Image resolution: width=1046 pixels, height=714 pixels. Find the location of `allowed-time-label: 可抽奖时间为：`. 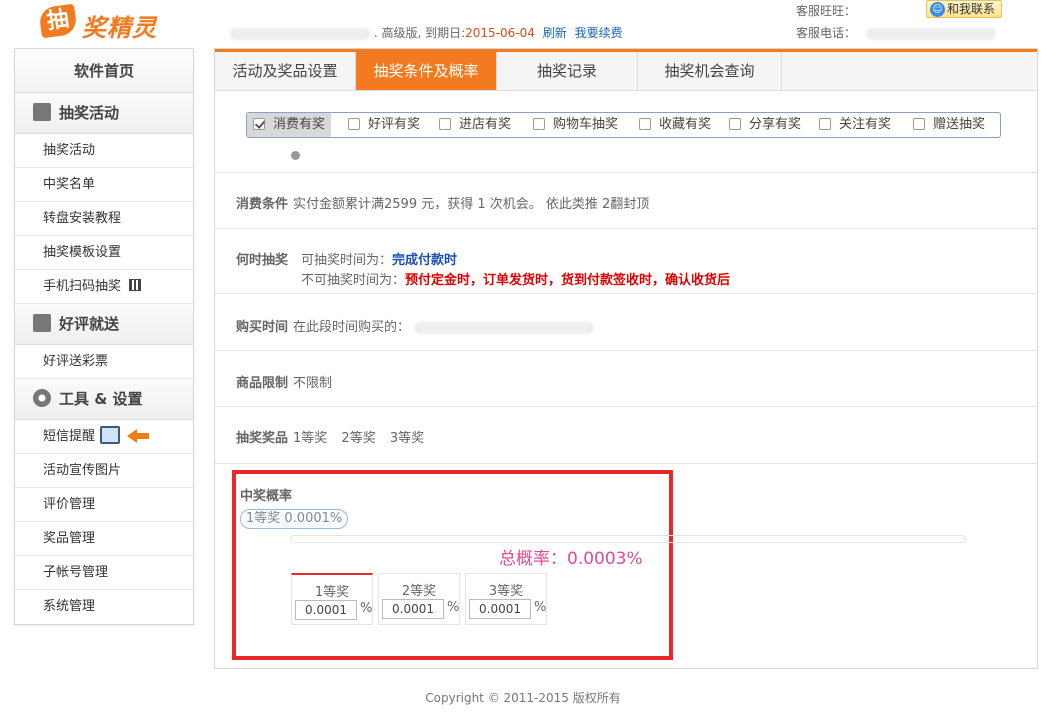

allowed-time-label: 可抽奖时间为： is located at coordinates (347, 260).